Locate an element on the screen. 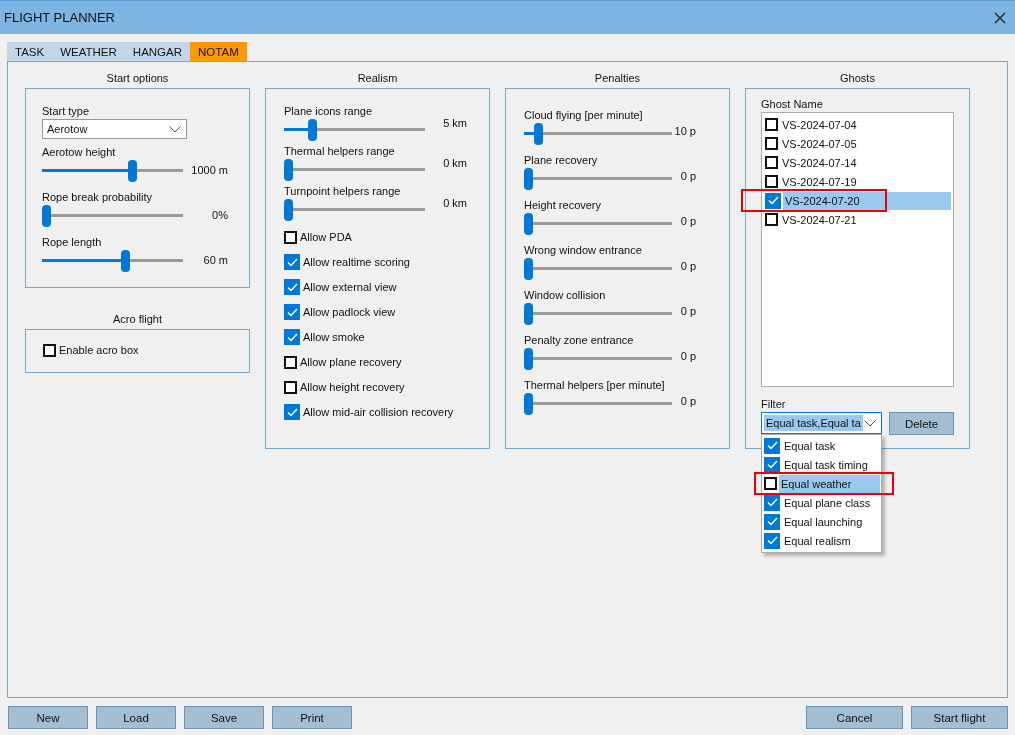 The image size is (1015, 735). list-item: VS-2024-07-04 is located at coordinates (865, 124).